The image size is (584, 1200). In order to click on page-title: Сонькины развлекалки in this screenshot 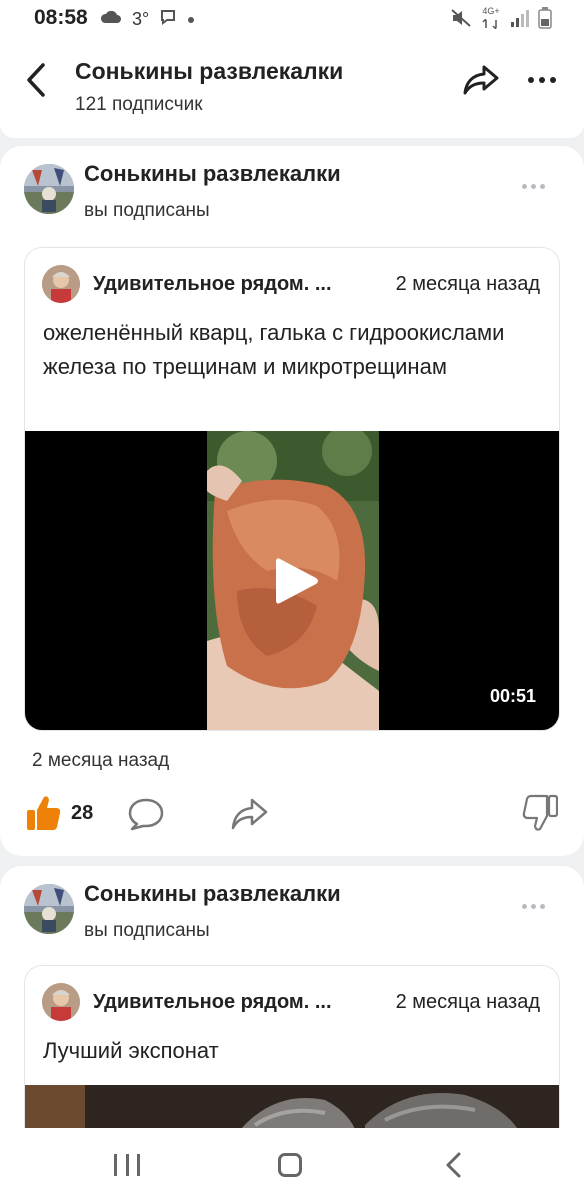, I will do `click(209, 71)`.